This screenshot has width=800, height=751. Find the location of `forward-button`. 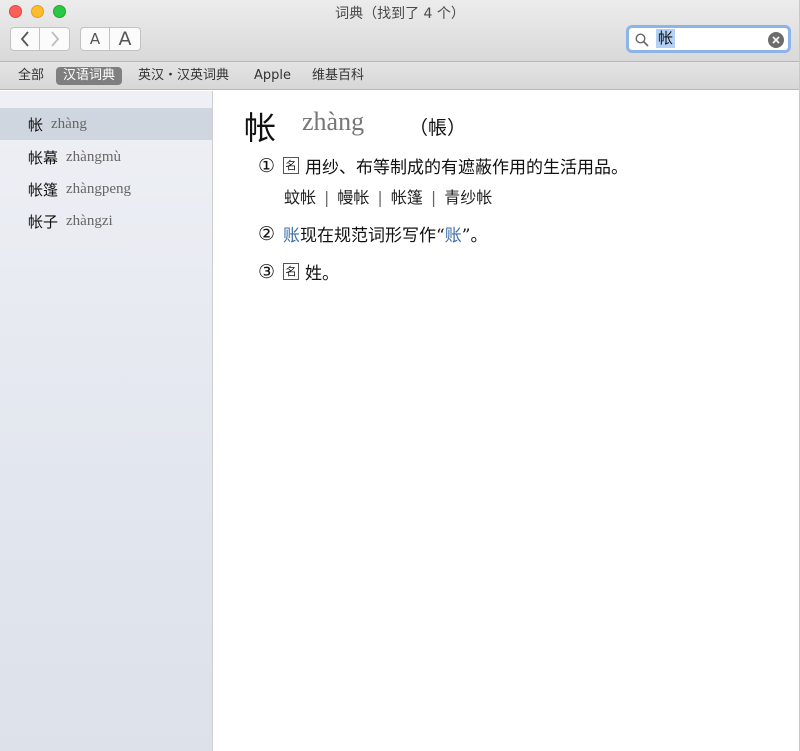

forward-button is located at coordinates (55, 39).